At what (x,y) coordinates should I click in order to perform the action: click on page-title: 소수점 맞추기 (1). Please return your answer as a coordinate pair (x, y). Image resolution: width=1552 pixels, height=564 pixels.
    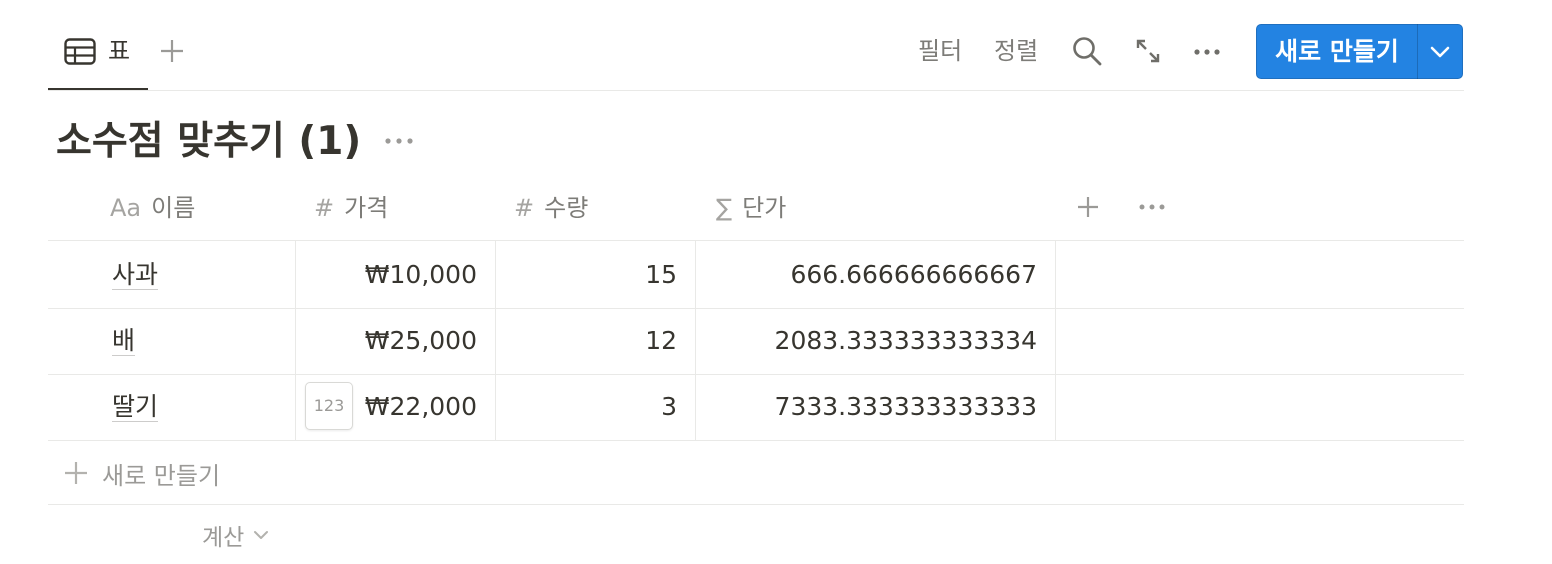
    Looking at the image, I should click on (208, 142).